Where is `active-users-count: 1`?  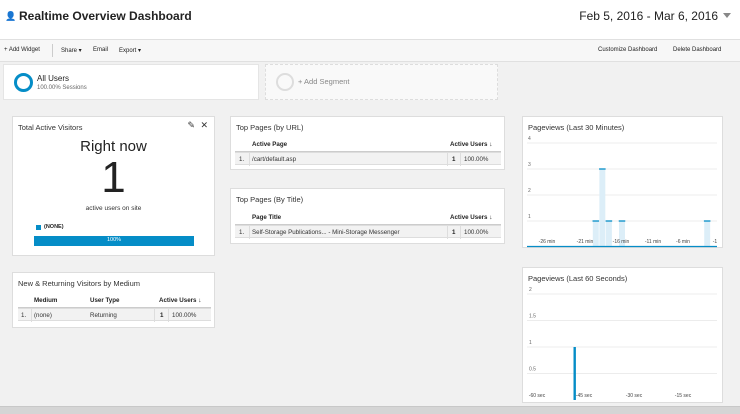
active-users-count: 1 is located at coordinates (113, 177).